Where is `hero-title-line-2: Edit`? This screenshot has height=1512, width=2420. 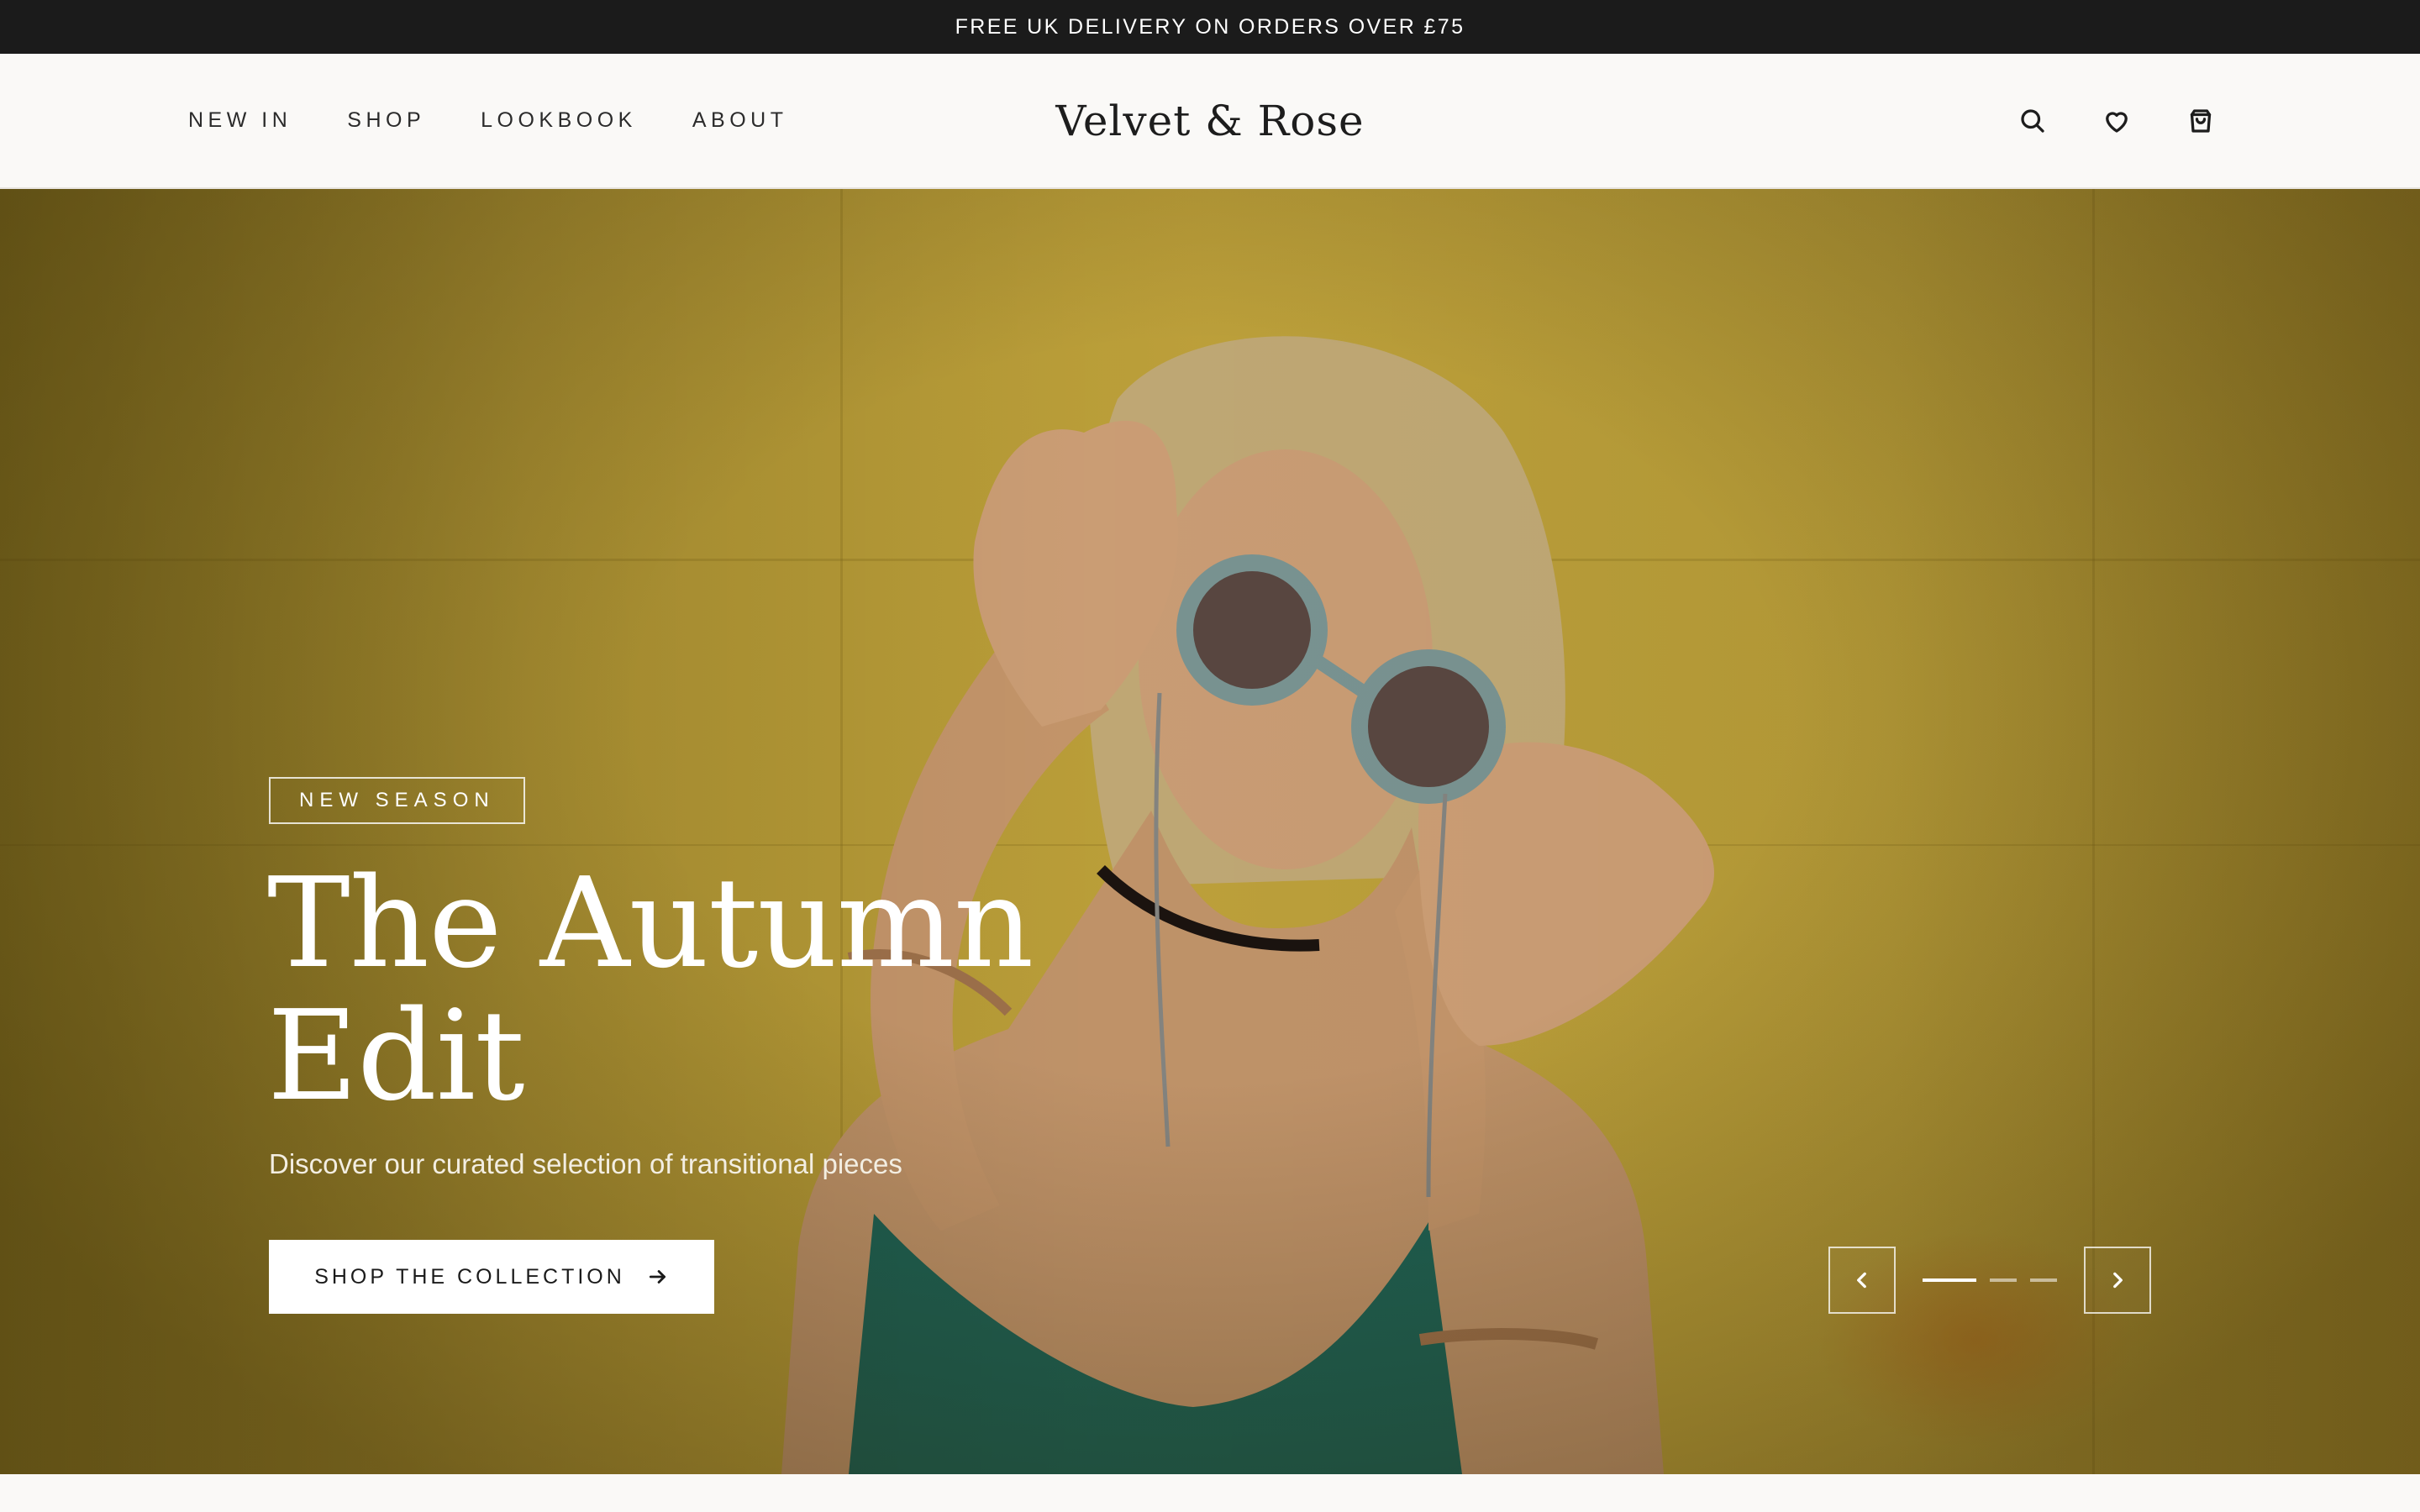 hero-title-line-2: Edit is located at coordinates (396, 1056).